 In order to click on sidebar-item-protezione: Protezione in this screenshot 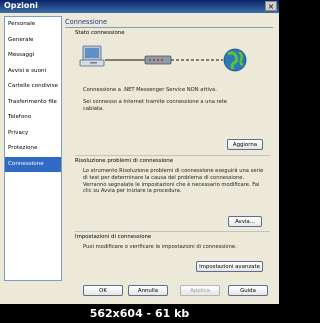, I will do `click(33, 149)`.